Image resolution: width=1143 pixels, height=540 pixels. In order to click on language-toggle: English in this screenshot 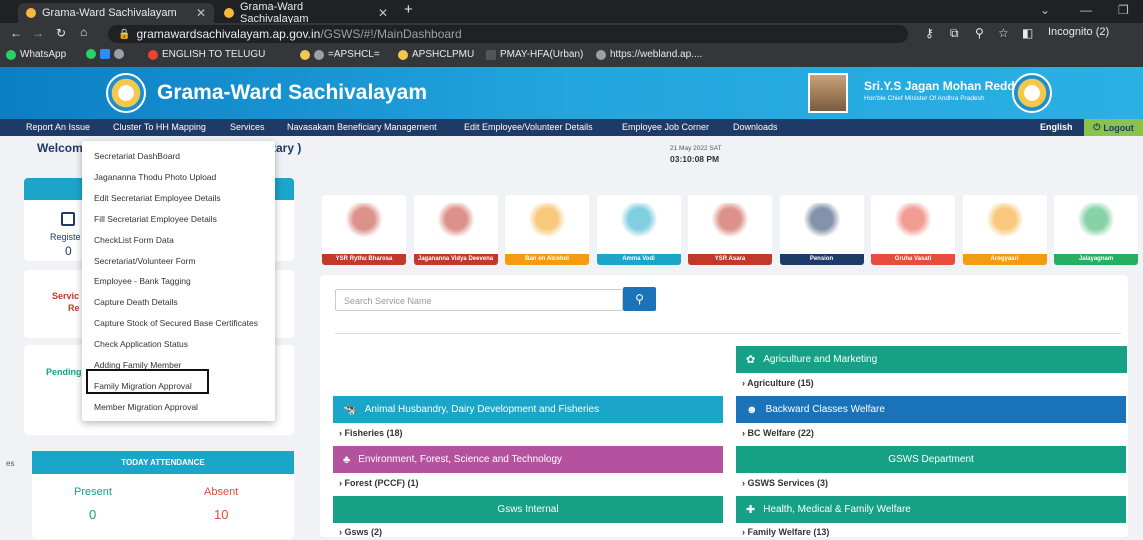, I will do `click(1056, 127)`.